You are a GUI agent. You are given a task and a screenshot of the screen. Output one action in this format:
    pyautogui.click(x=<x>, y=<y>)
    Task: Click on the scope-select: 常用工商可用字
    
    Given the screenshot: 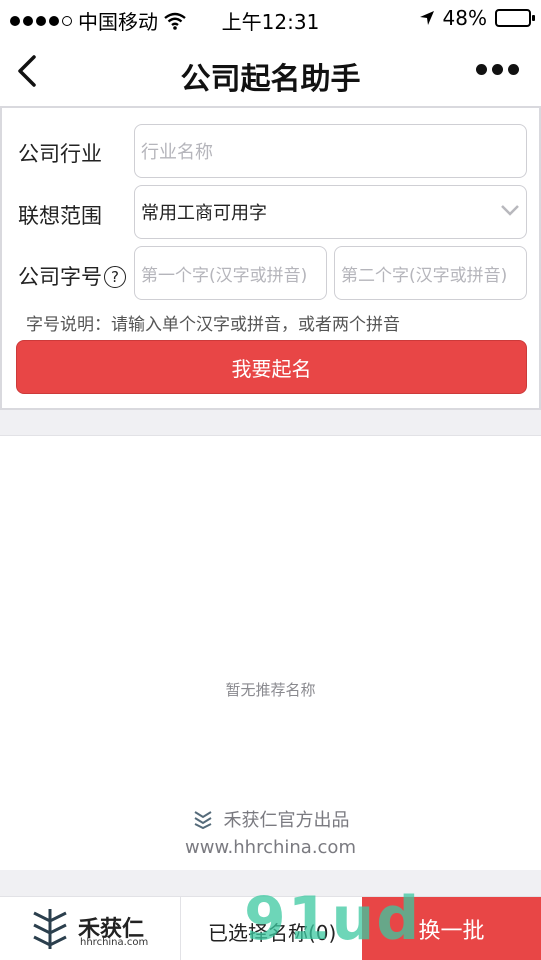 What is the action you would take?
    pyautogui.click(x=330, y=212)
    